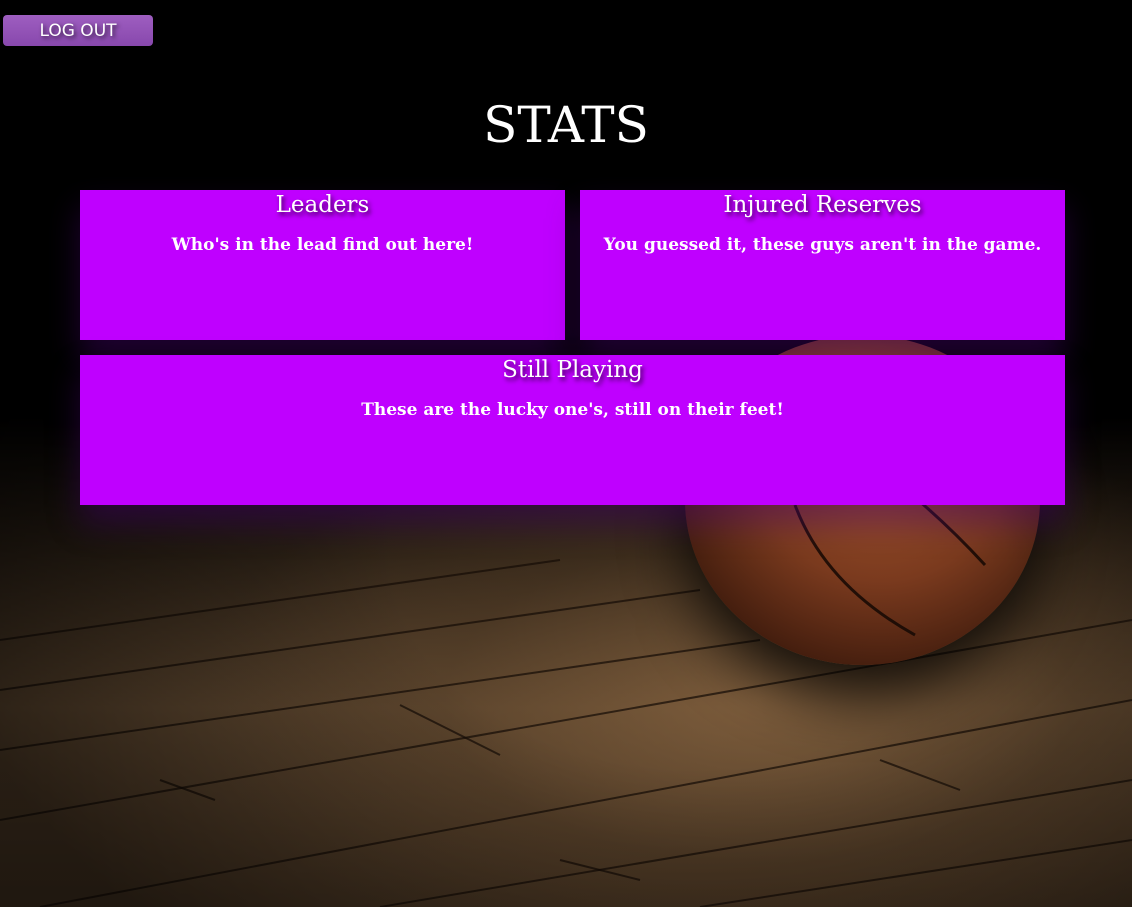  Describe the element at coordinates (322, 265) in the screenshot. I see `leaders-panel: Leaders Who's in the lead find out here!` at that location.